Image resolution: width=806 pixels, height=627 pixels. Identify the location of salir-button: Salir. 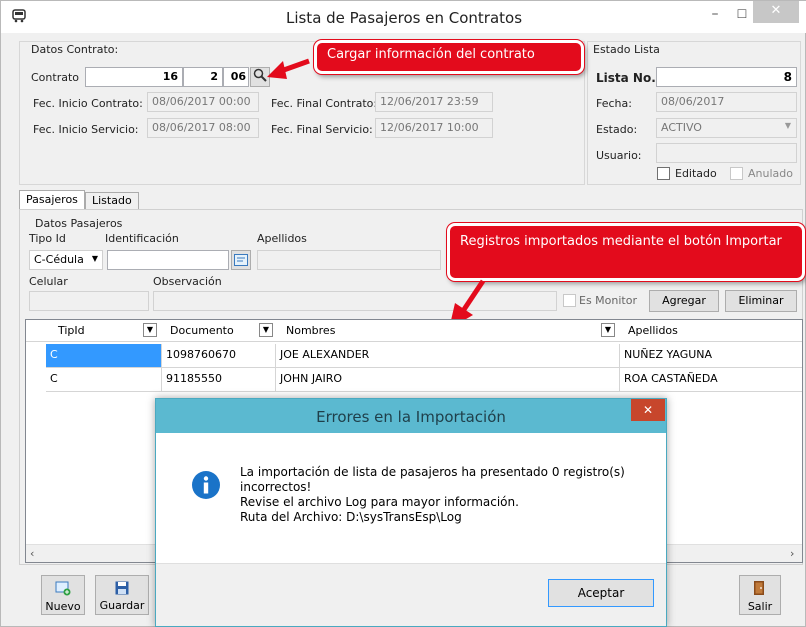
(760, 595).